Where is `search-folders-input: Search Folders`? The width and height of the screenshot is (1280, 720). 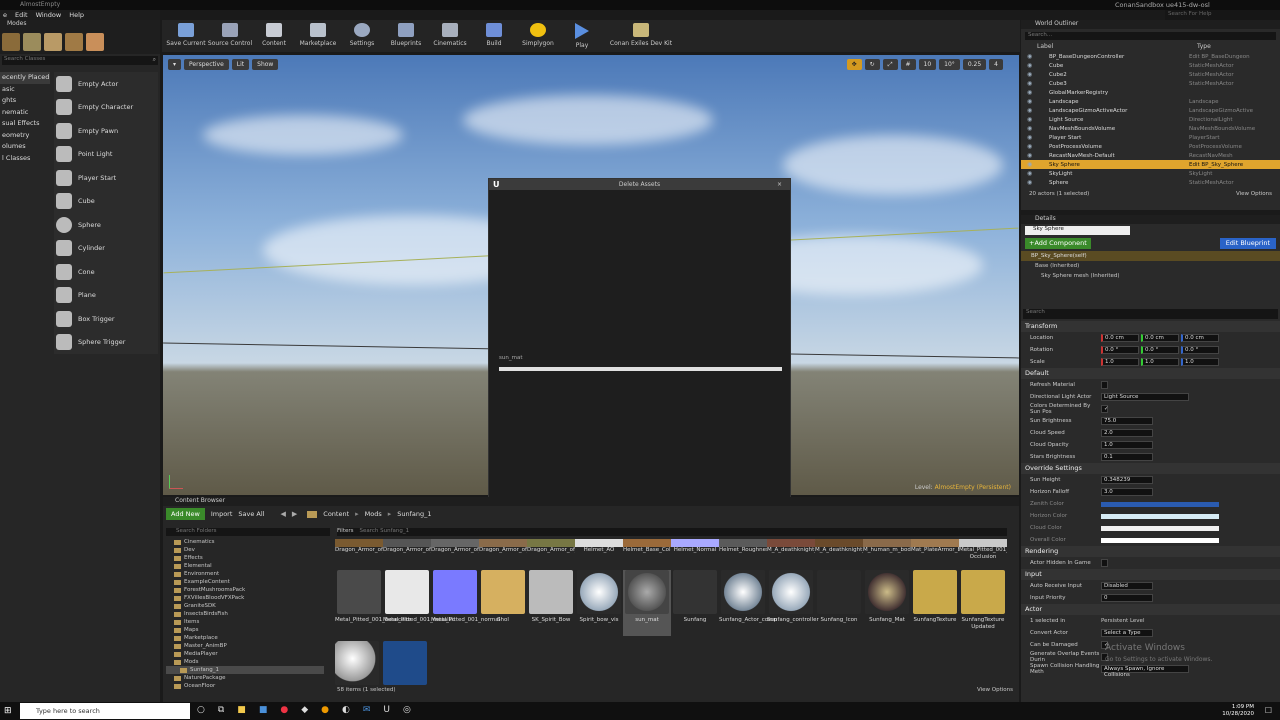 search-folders-input: Search Folders is located at coordinates (248, 532).